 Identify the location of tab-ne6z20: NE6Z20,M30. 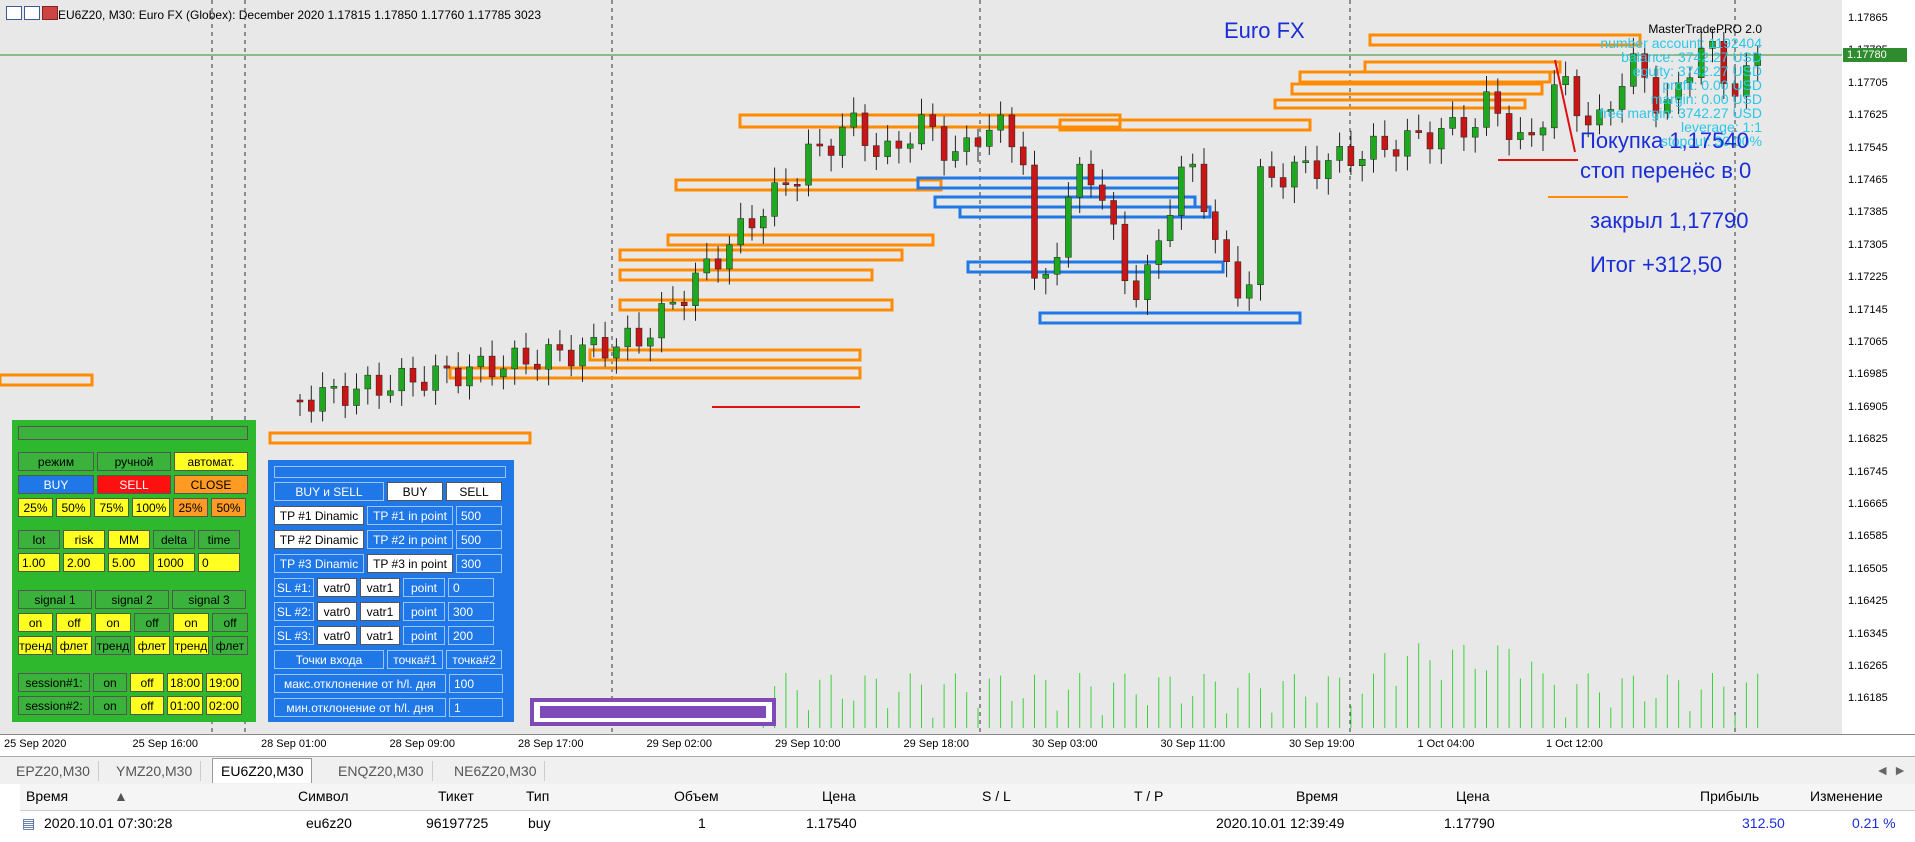
(496, 771).